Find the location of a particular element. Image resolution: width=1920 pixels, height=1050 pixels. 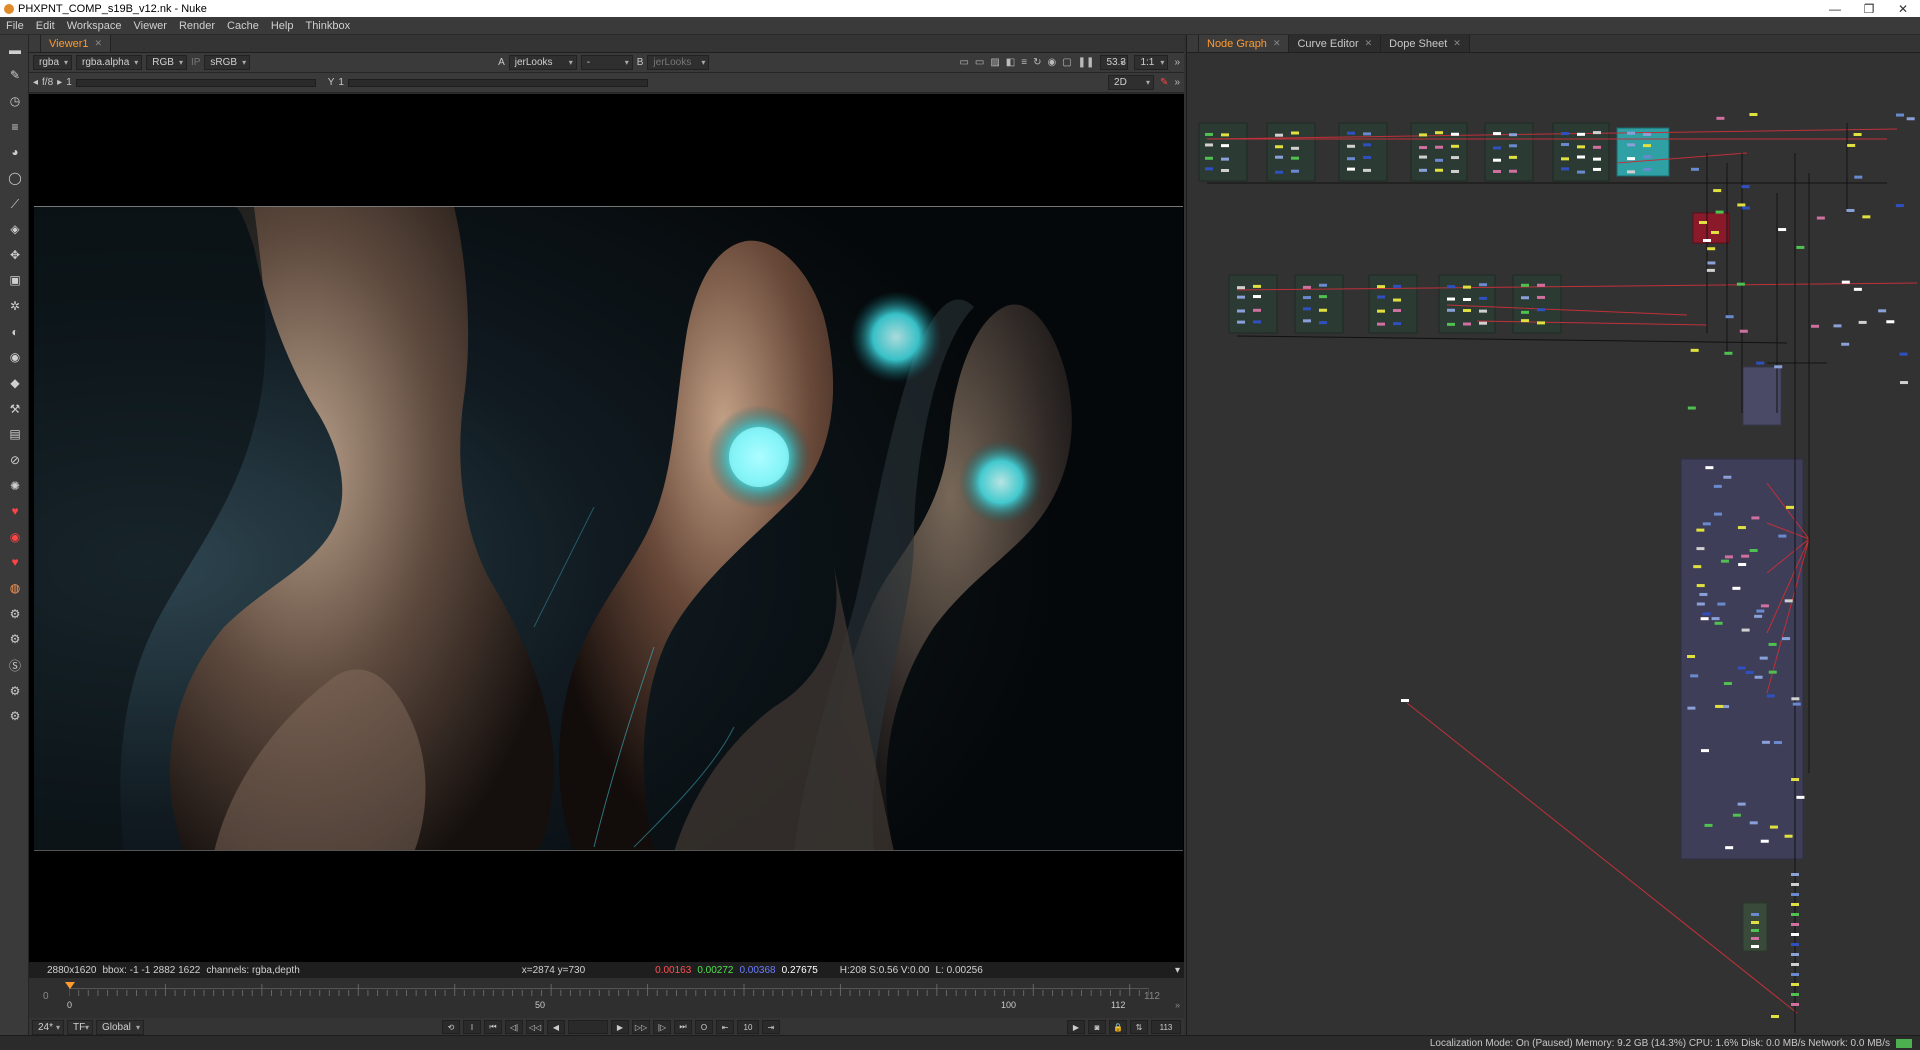

timeline-start: 0 is located at coordinates (46, 996).